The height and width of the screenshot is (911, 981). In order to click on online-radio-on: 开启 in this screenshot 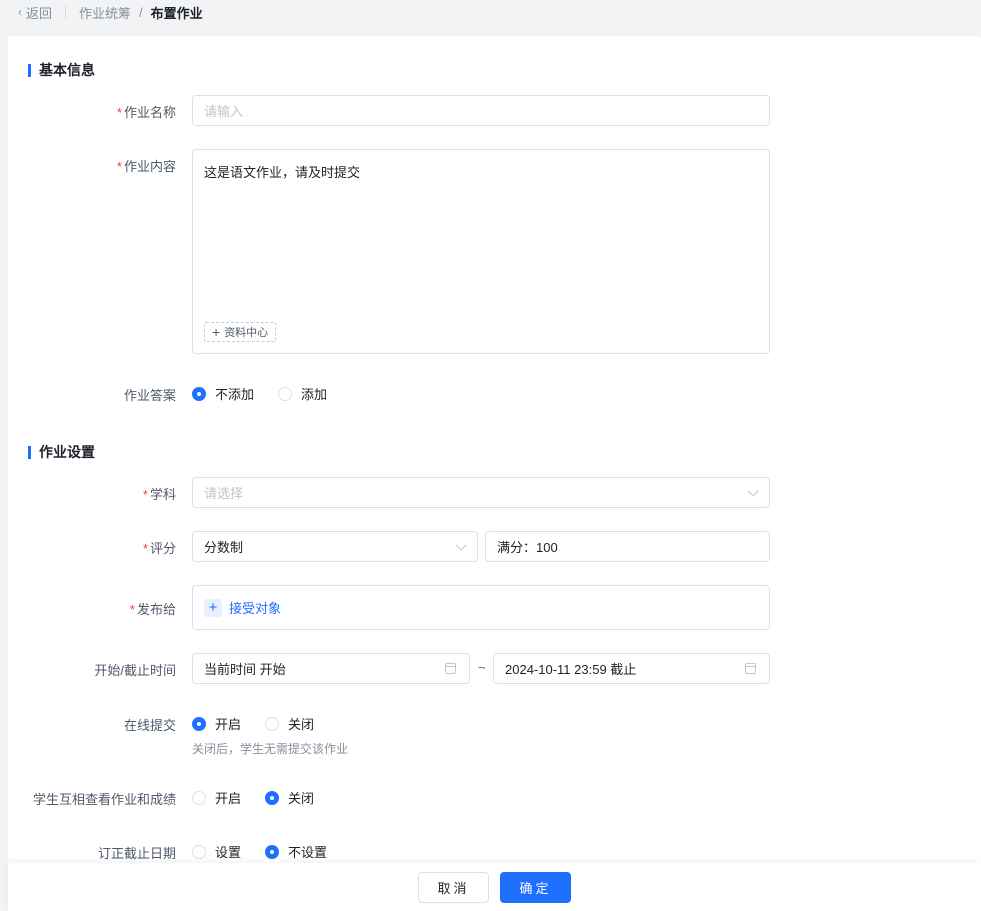, I will do `click(216, 723)`.